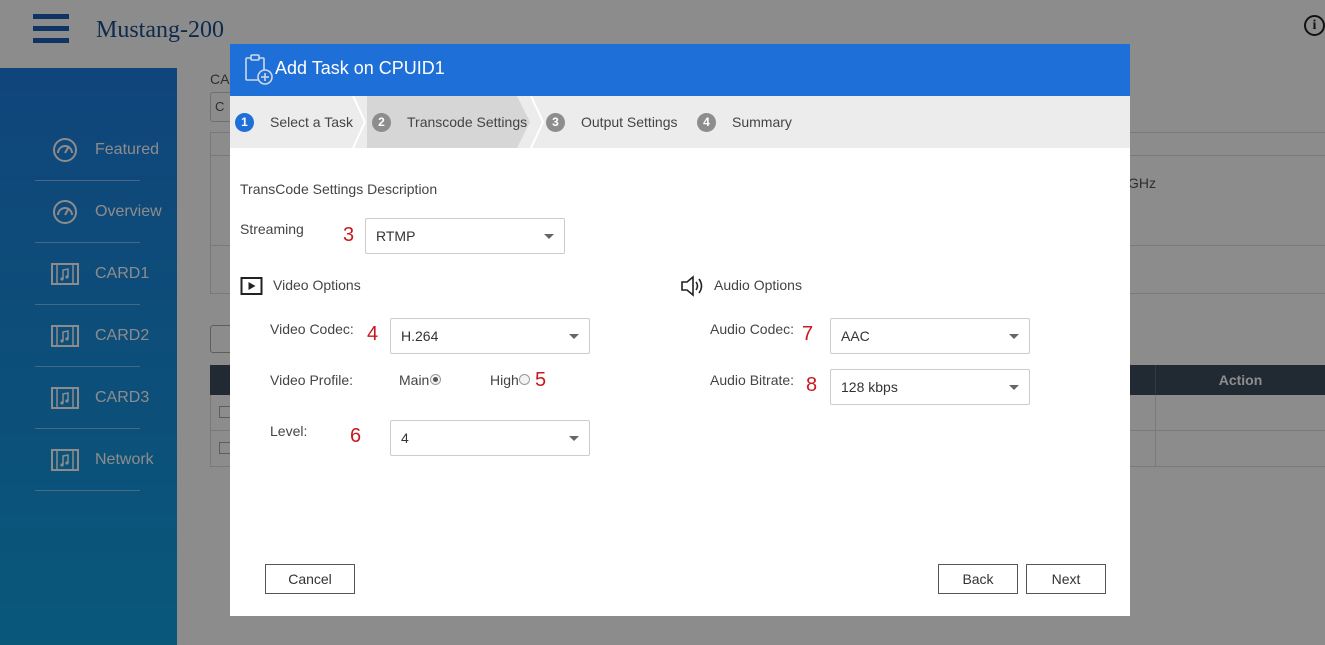 This screenshot has height=645, width=1325. What do you see at coordinates (310, 579) in the screenshot?
I see `cancel-button: Cancel` at bounding box center [310, 579].